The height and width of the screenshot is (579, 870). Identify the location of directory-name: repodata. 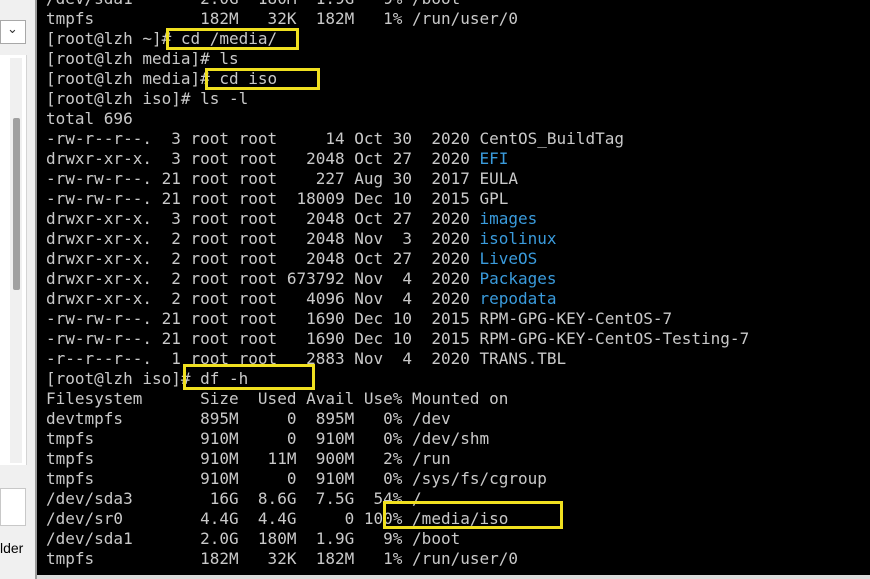
(518, 298).